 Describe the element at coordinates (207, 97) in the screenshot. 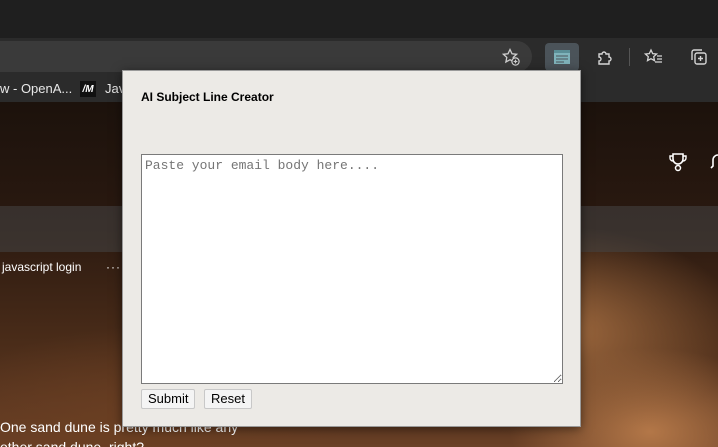

I see `popup-title: AI Subject Line Creator` at that location.